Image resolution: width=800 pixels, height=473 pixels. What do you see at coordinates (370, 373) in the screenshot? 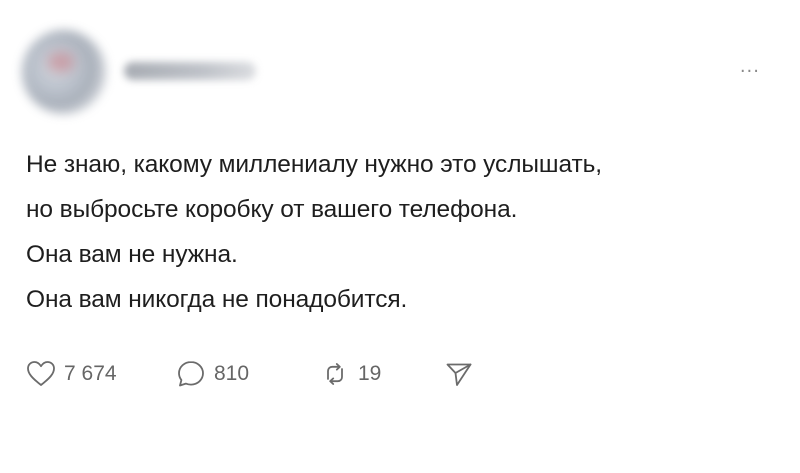
I see `repost-count: 19` at bounding box center [370, 373].